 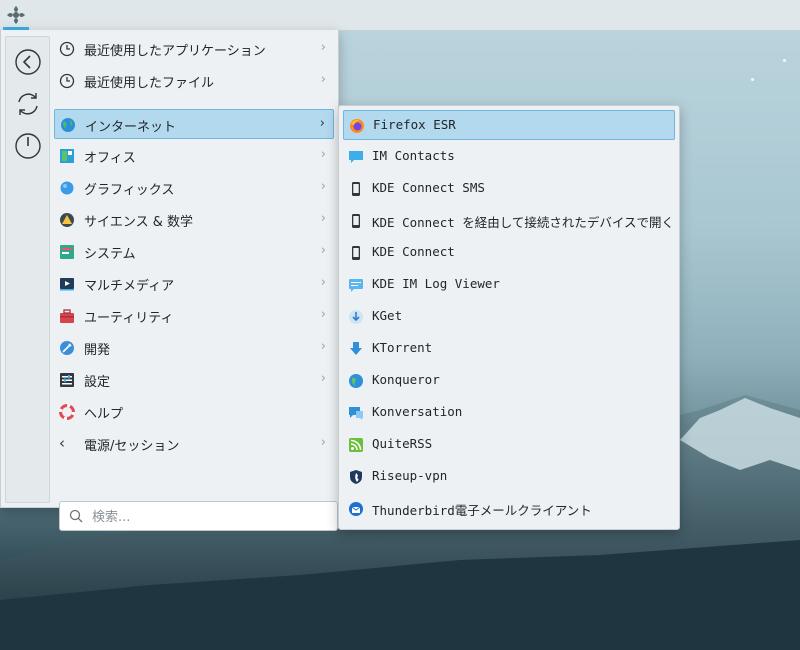 I want to click on category-label: ユーティリティ, so click(x=129, y=318).